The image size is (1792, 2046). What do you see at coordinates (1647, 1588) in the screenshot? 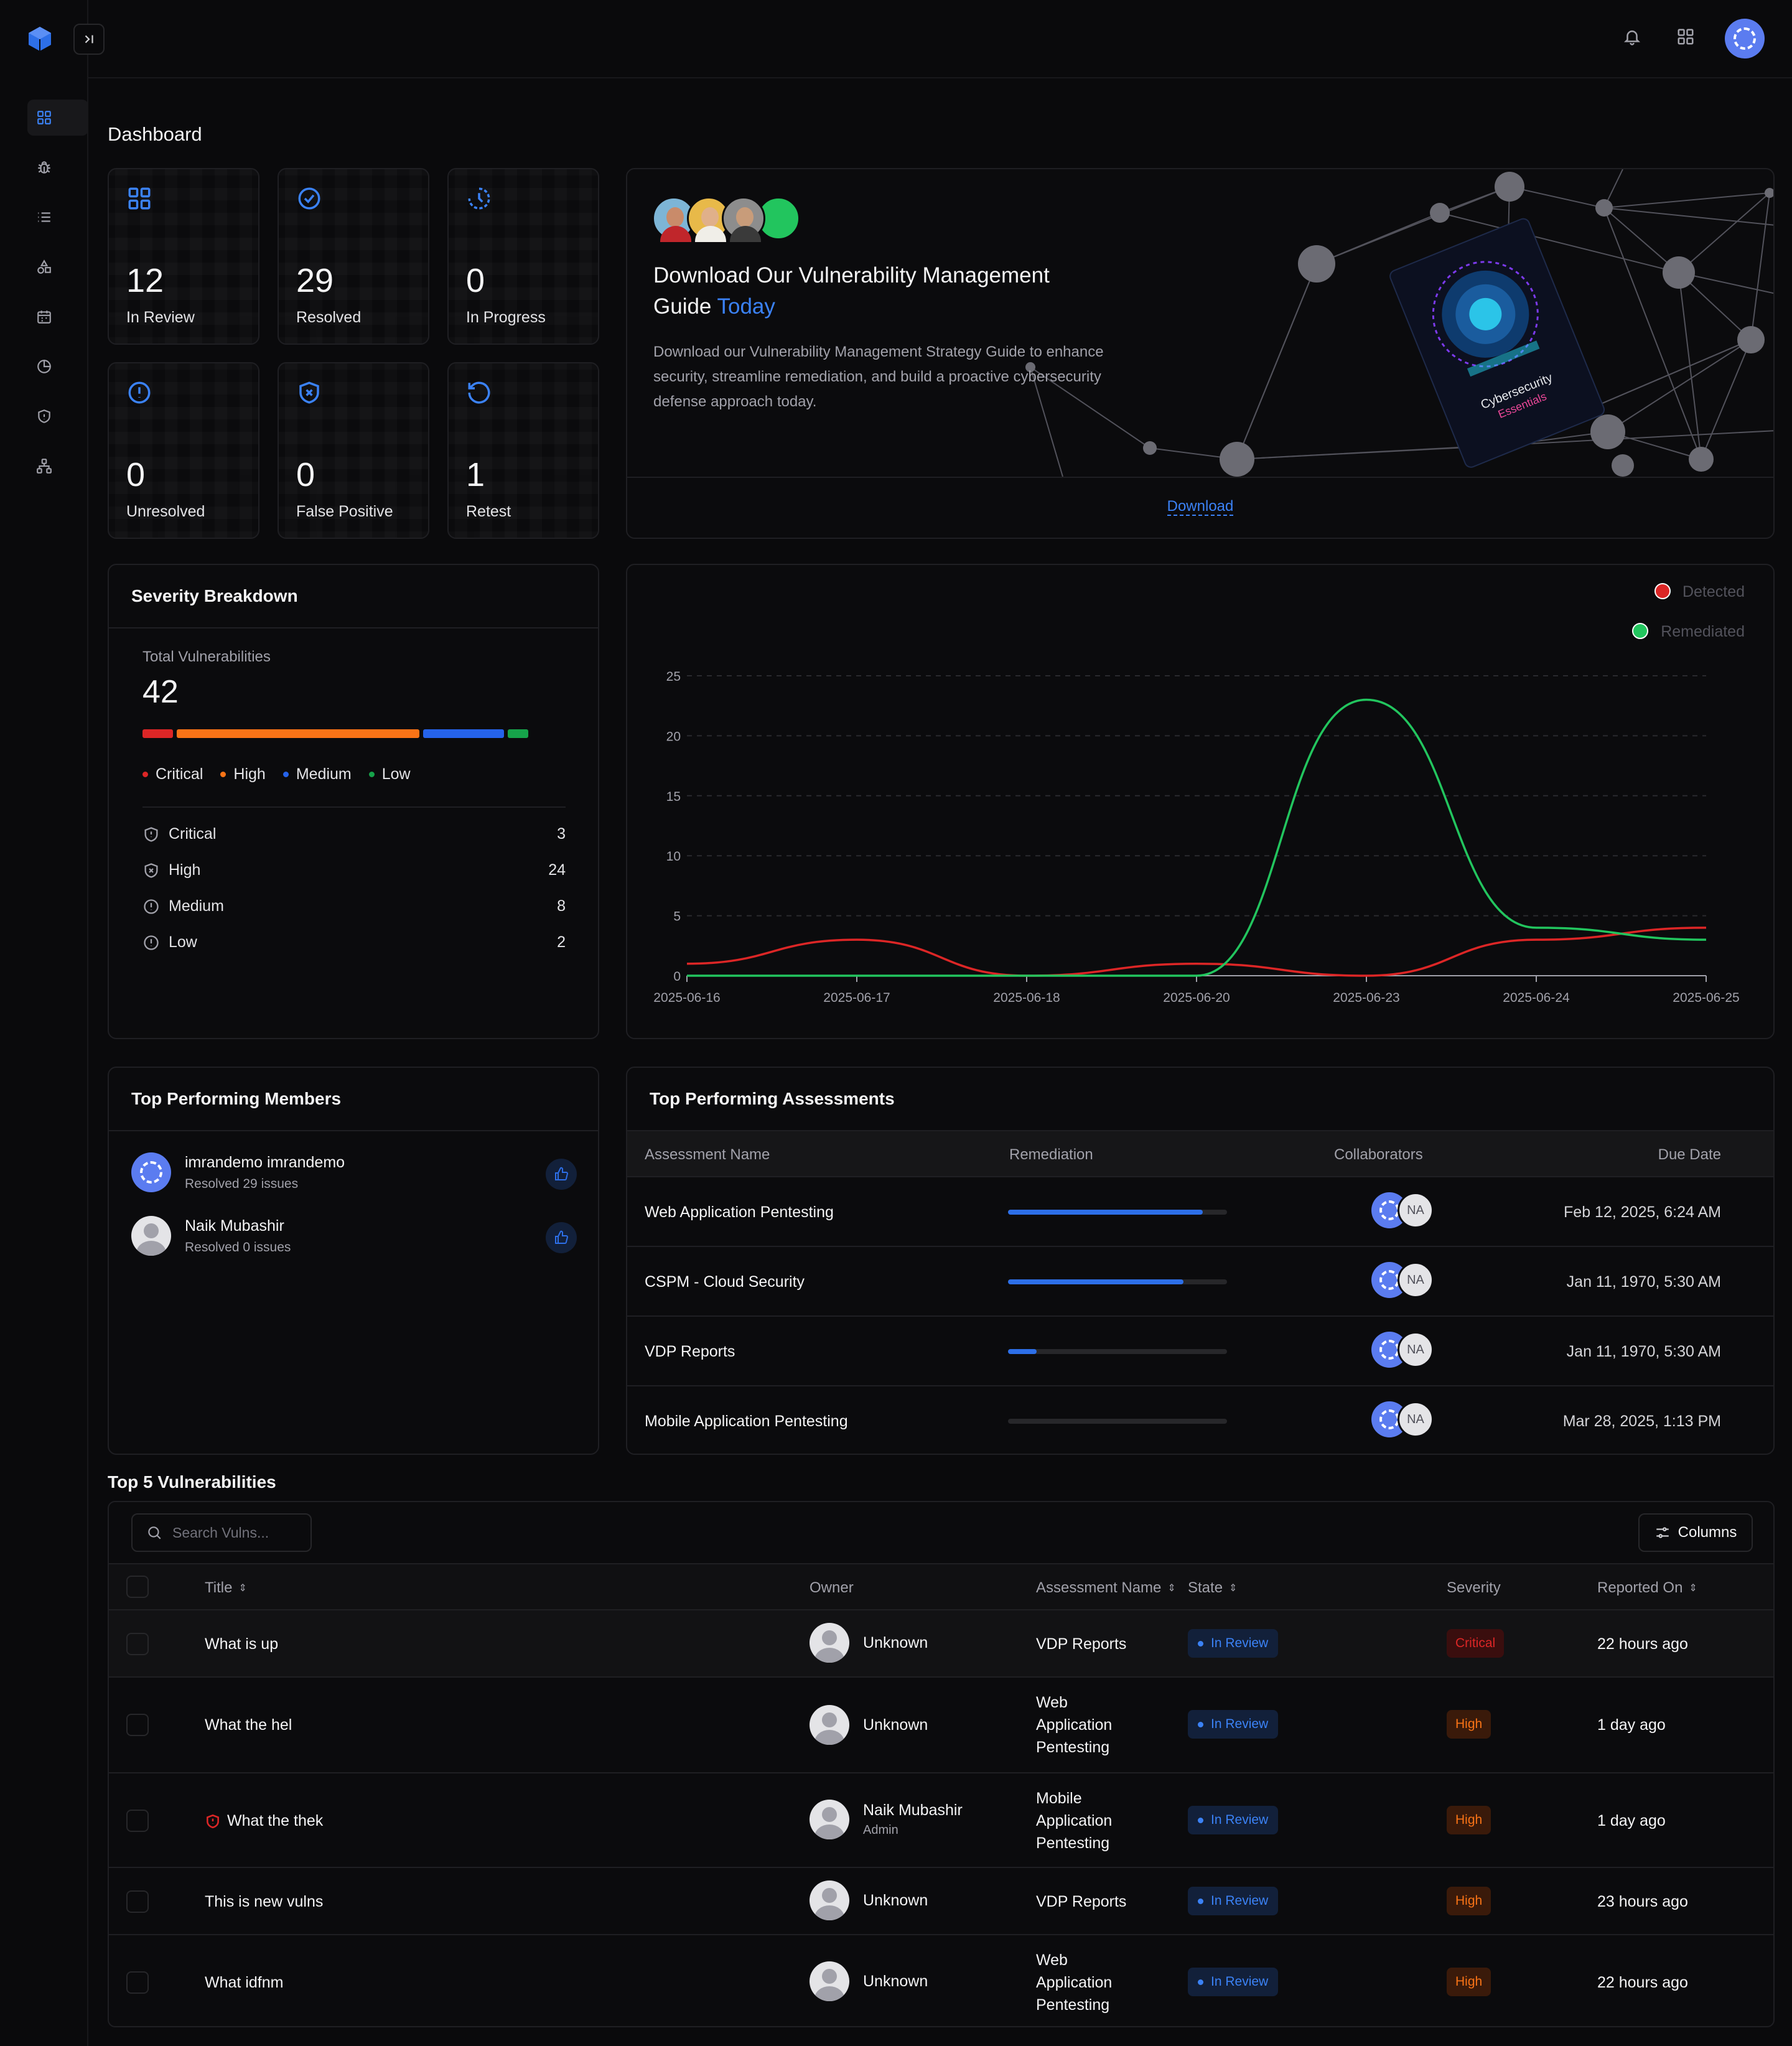
I see `column-header-reported: Reported On ⇕` at bounding box center [1647, 1588].